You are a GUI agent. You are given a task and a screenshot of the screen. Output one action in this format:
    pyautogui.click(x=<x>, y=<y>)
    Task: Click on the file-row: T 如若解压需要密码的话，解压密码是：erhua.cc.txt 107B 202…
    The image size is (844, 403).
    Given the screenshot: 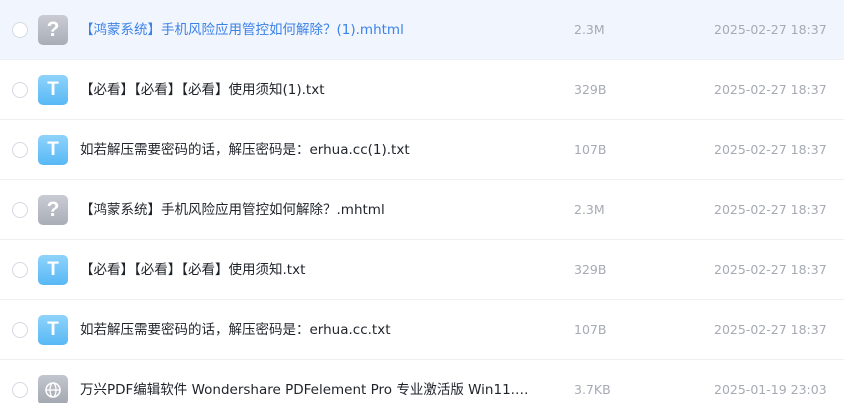 What is the action you would take?
    pyautogui.click(x=422, y=330)
    